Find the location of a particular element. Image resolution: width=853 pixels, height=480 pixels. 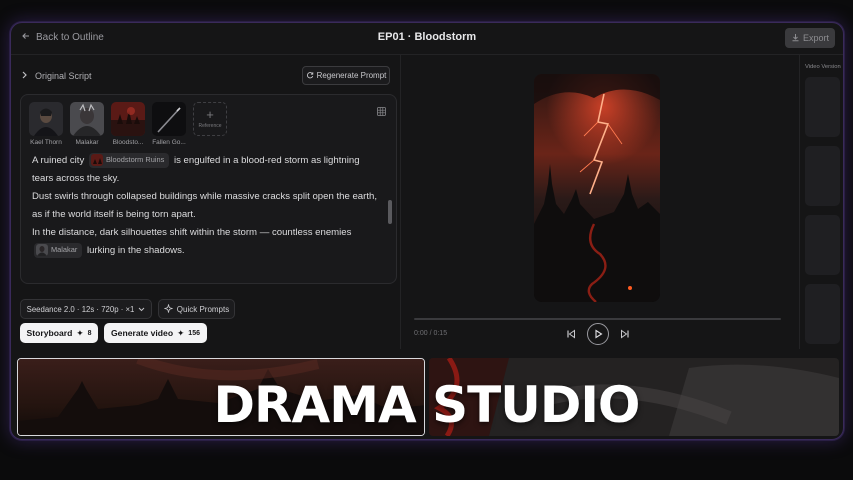

preview-frame is located at coordinates (597, 188).